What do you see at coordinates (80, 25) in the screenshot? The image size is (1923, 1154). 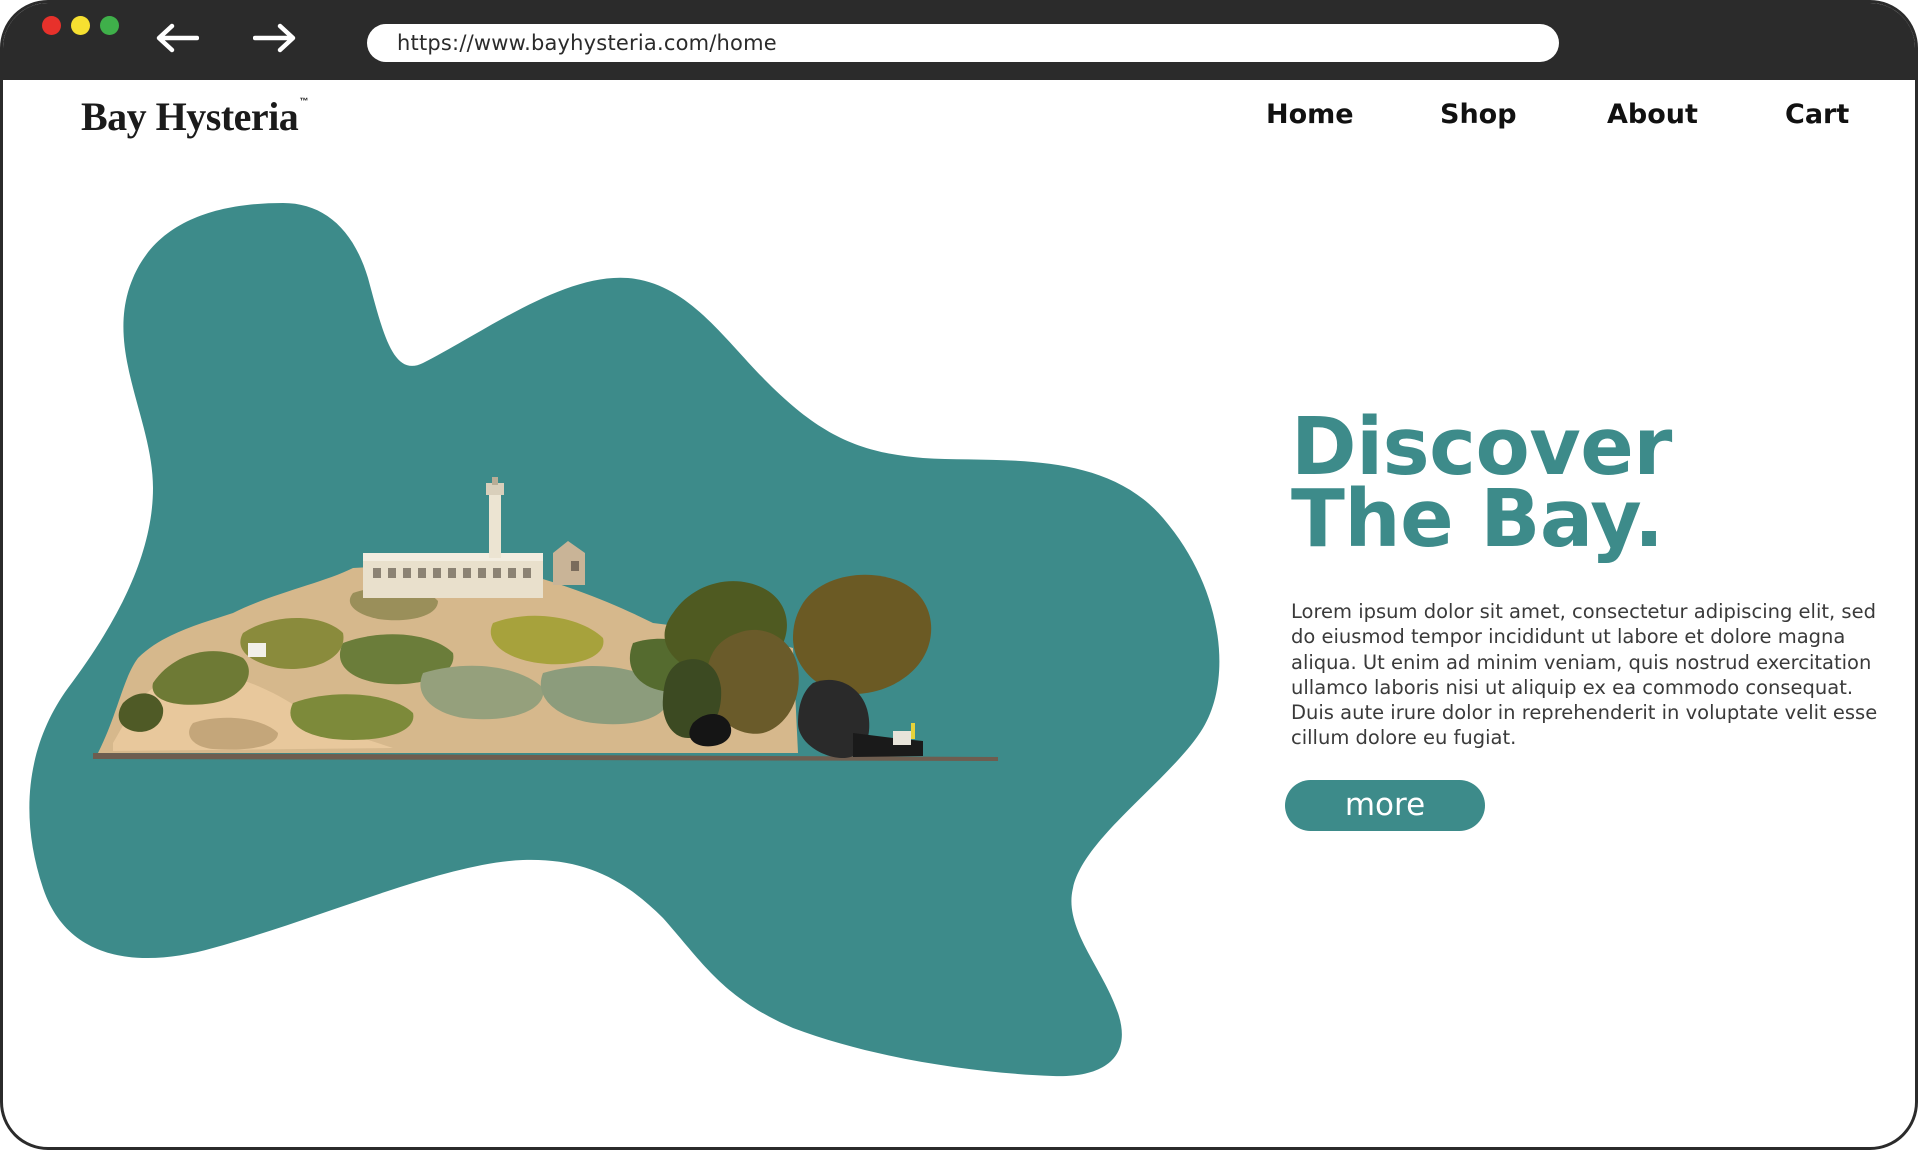 I see `minimize-window-button` at bounding box center [80, 25].